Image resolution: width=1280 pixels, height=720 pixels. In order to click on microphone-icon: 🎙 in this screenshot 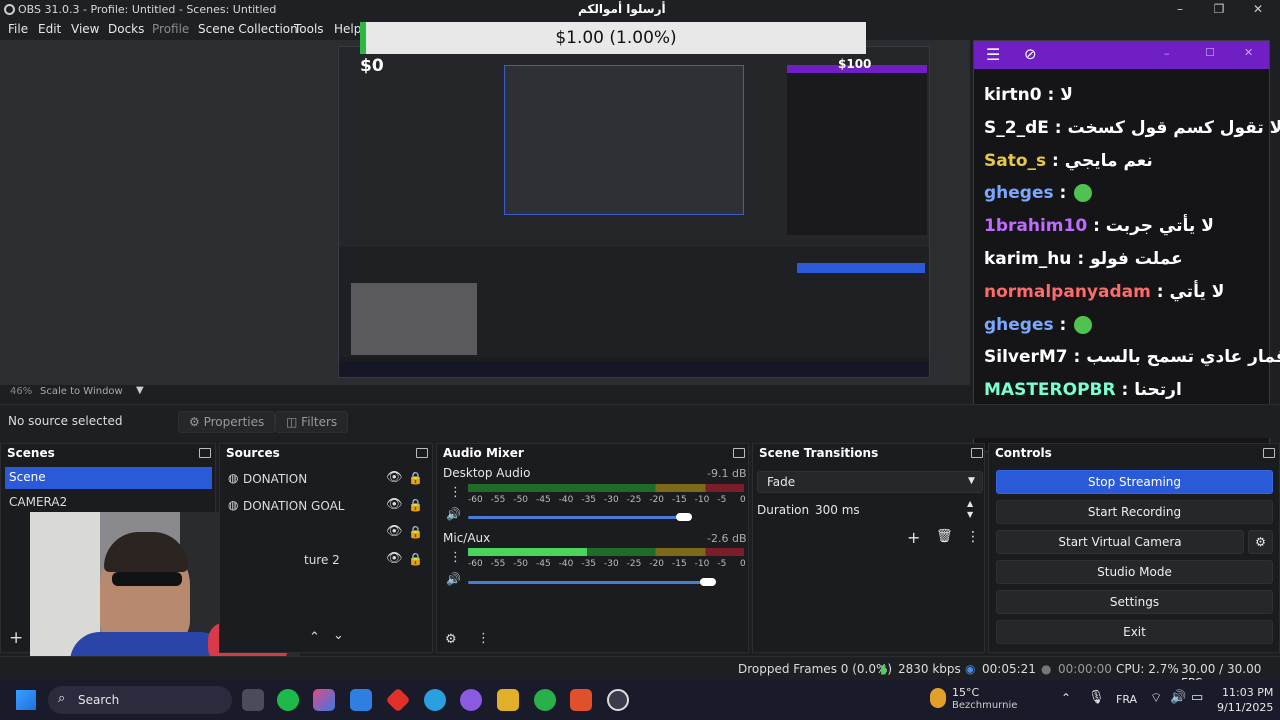, I will do `click(1096, 697)`.